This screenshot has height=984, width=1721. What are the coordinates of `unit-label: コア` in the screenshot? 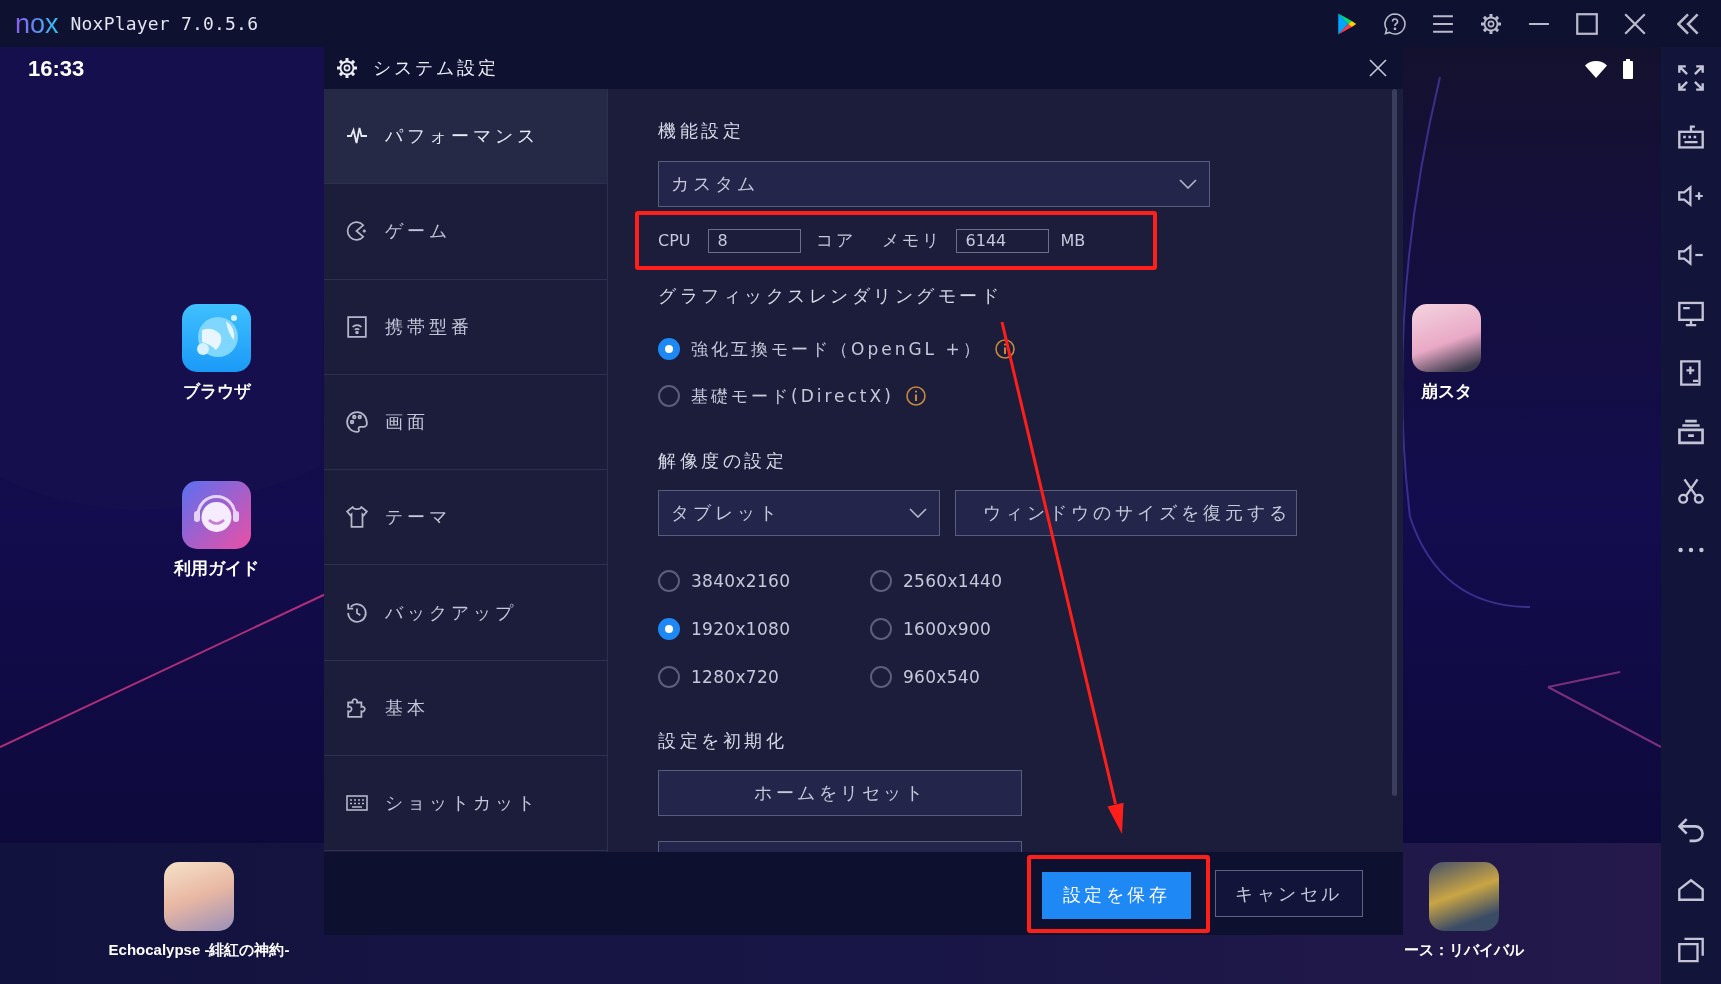 It's located at (835, 240).